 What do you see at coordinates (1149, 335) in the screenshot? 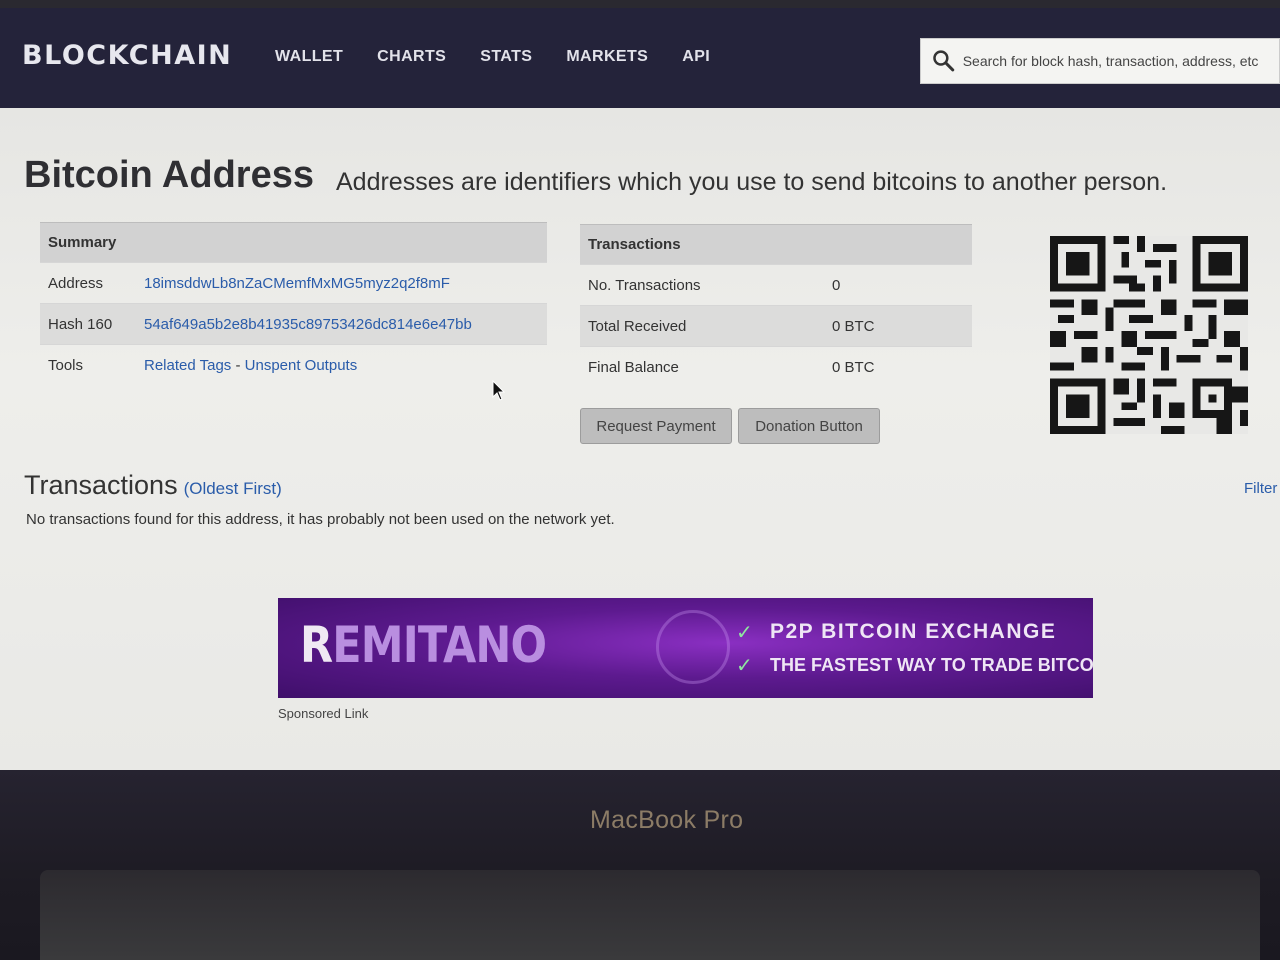
I see `qr-code` at bounding box center [1149, 335].